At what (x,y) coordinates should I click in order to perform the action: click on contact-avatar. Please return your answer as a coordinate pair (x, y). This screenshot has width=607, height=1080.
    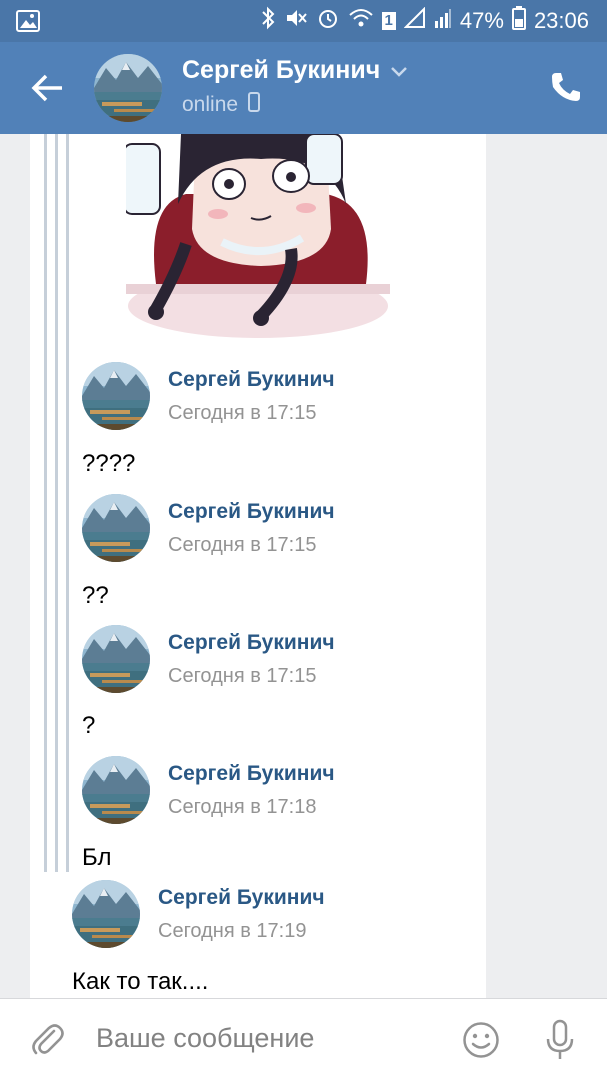
    Looking at the image, I should click on (128, 88).